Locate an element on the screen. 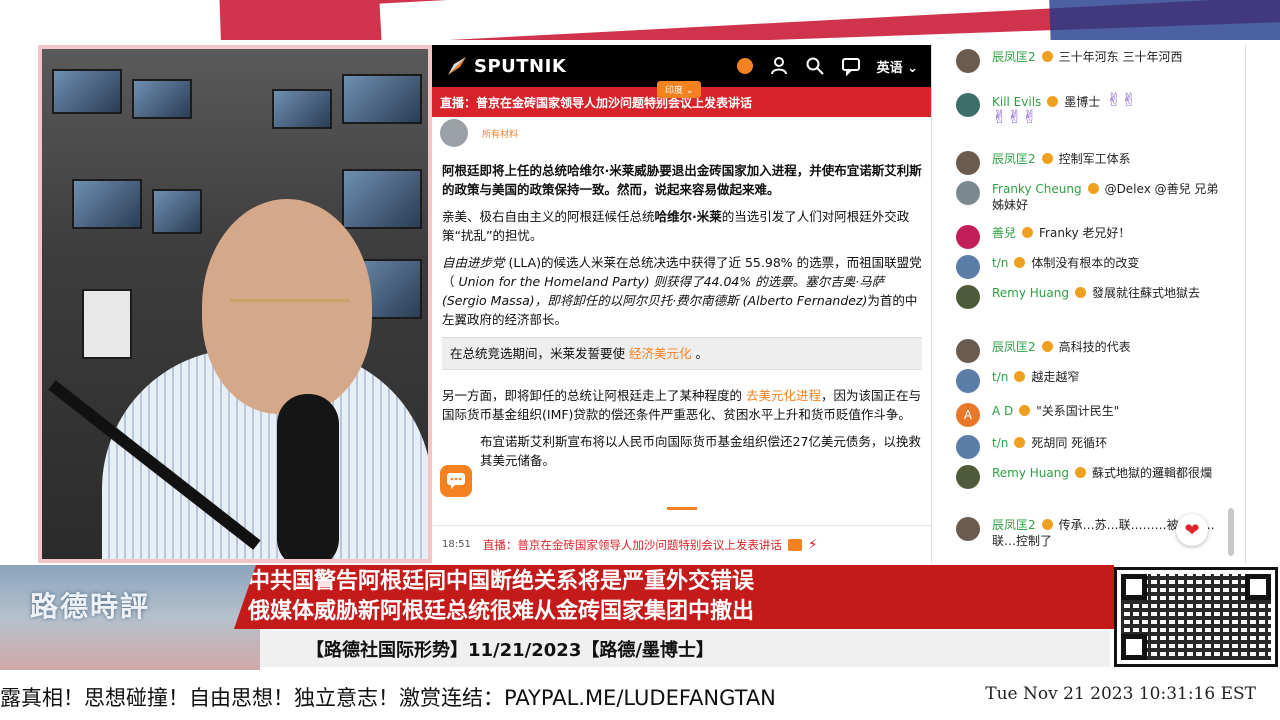 Image resolution: width=1280 pixels, height=720 pixels. sputnik-logo: SPUTNIK is located at coordinates (506, 66).